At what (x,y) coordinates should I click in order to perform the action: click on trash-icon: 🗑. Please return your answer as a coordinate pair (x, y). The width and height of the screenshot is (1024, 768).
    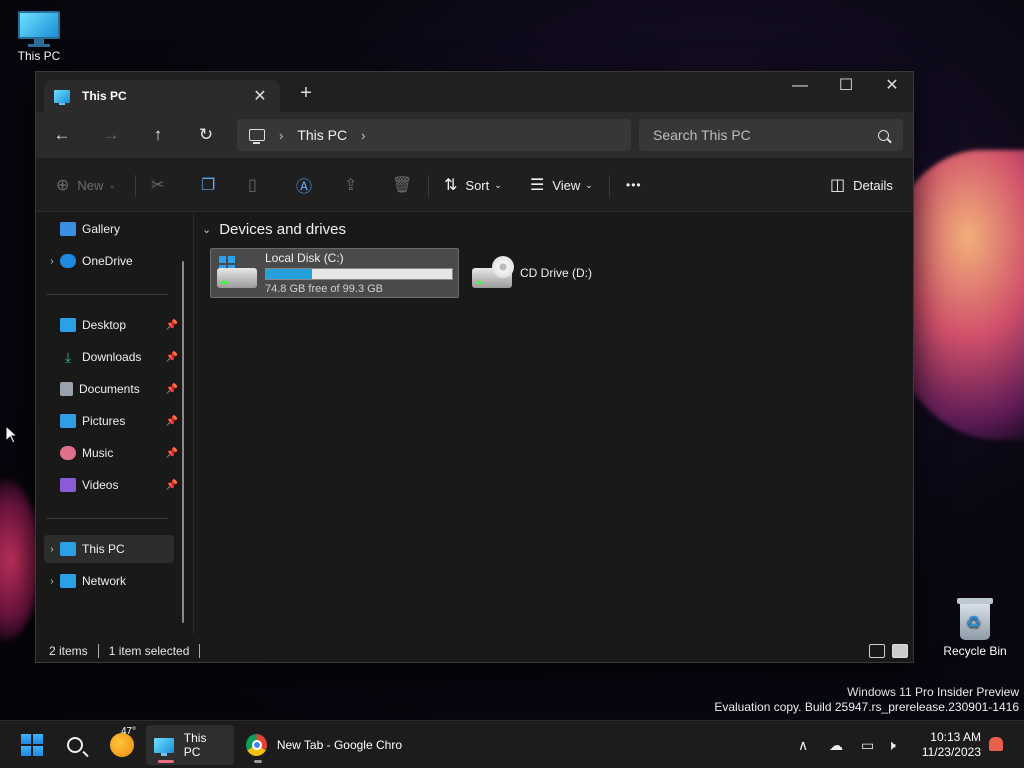
    Looking at the image, I should click on (402, 185).